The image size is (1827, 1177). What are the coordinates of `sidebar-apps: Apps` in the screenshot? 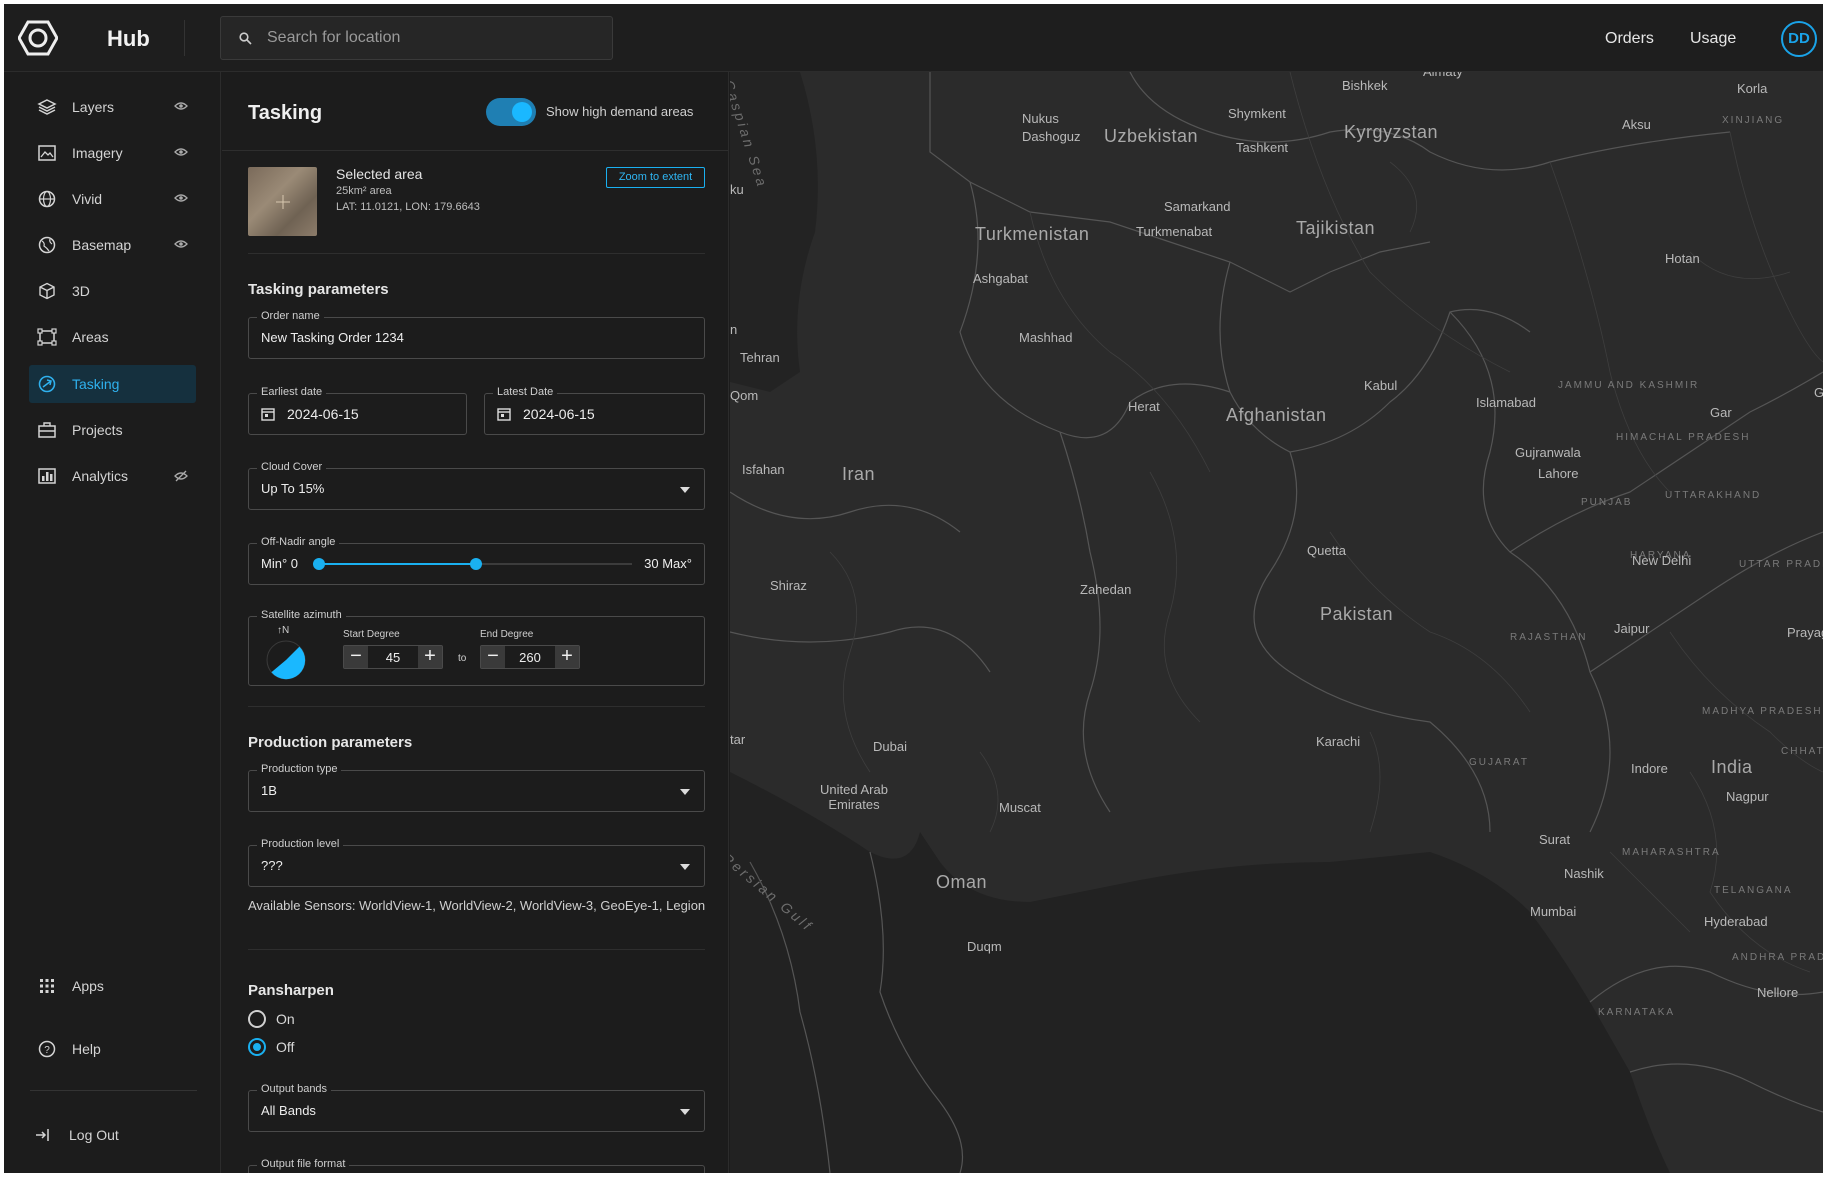 It's located at (112, 986).